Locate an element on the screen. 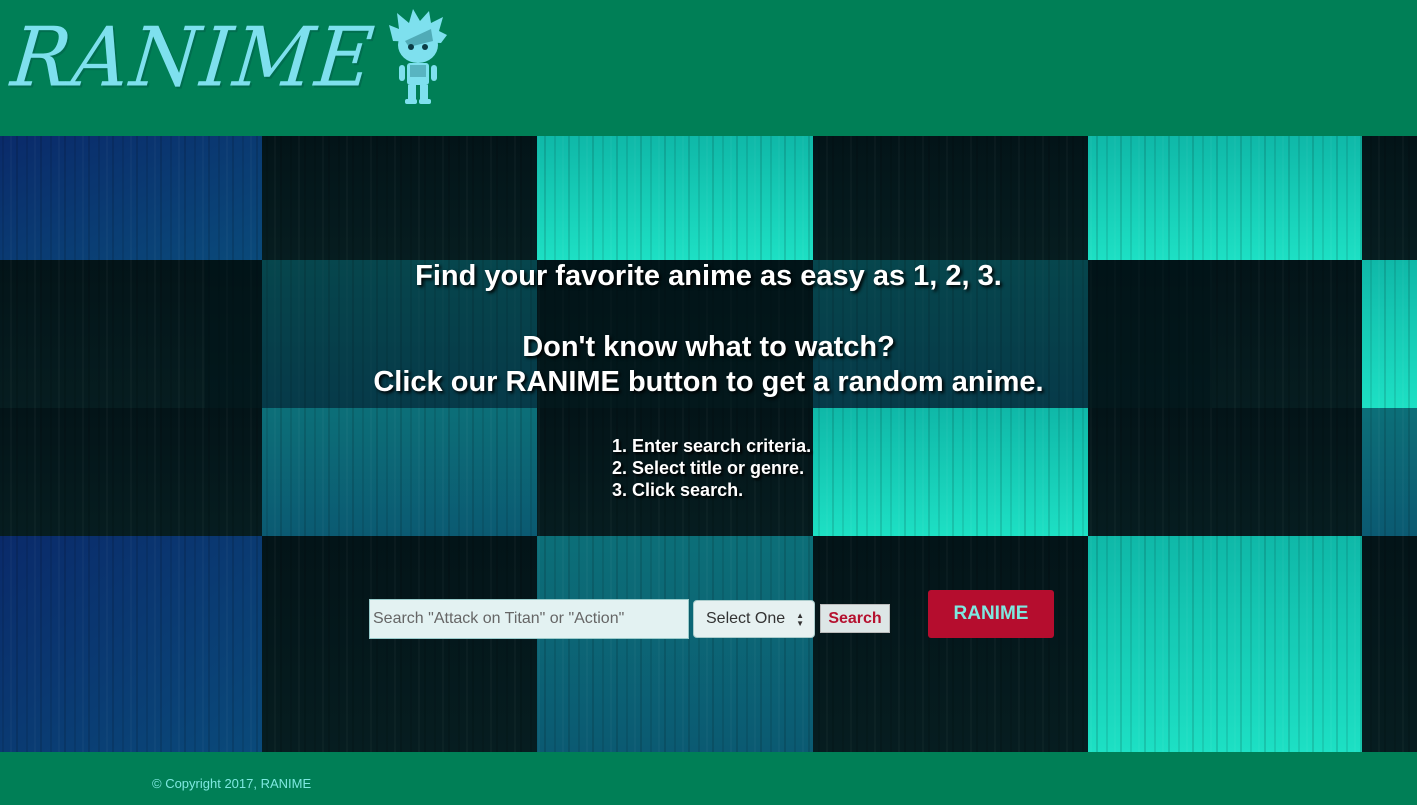 Image resolution: width=1417 pixels, height=805 pixels. logo: RANIME is located at coordinates (228, 58).